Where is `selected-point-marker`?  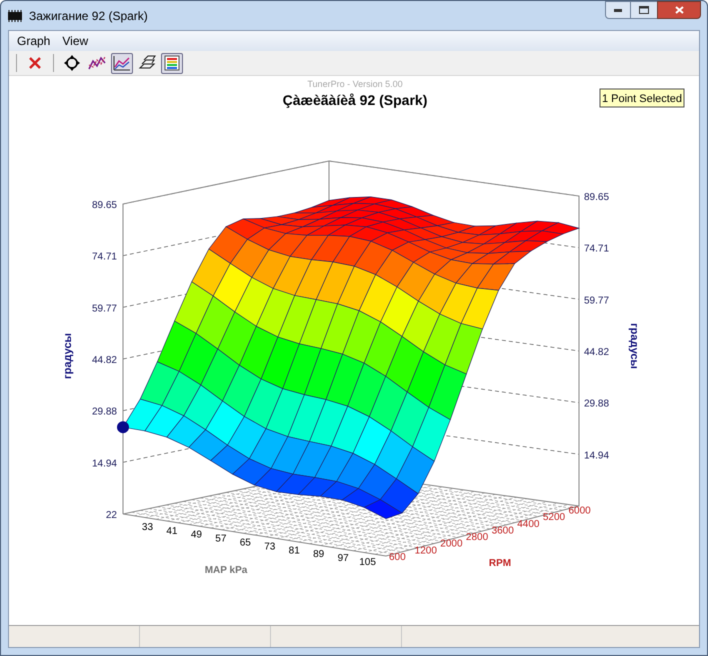
selected-point-marker is located at coordinates (123, 427).